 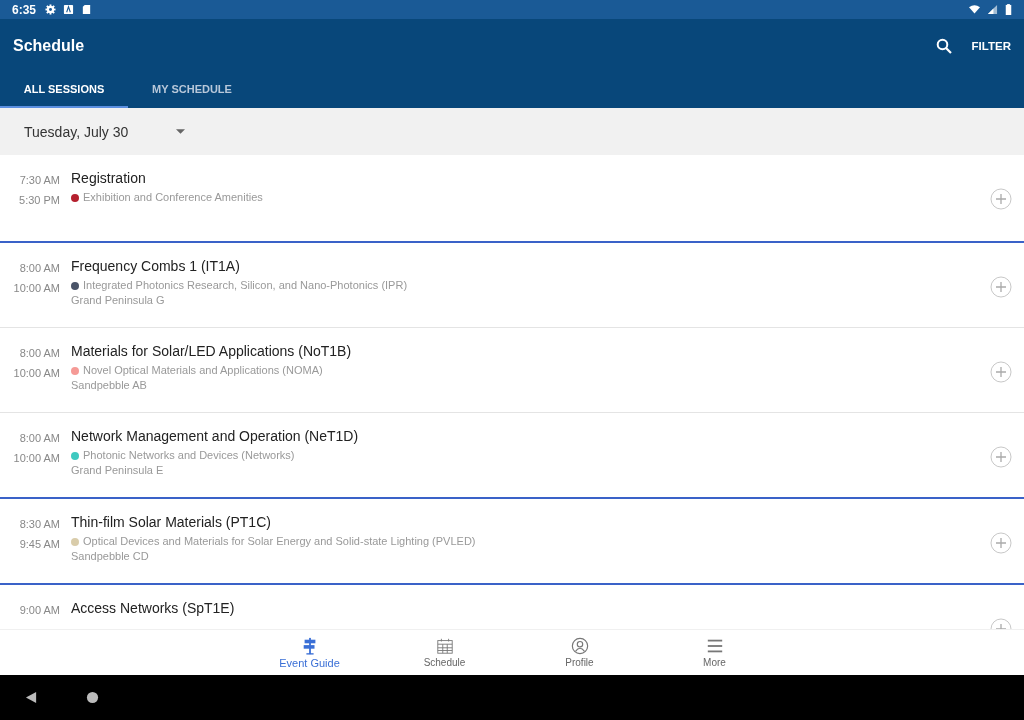 I want to click on session-title: Materials for Solar/LED Applications (NoT1B), so click(x=530, y=351).